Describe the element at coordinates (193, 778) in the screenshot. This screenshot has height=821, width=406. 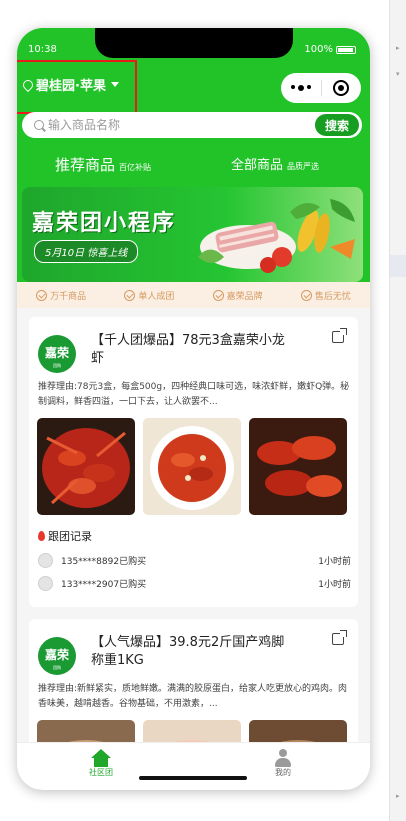
I see `home-indicator` at that location.